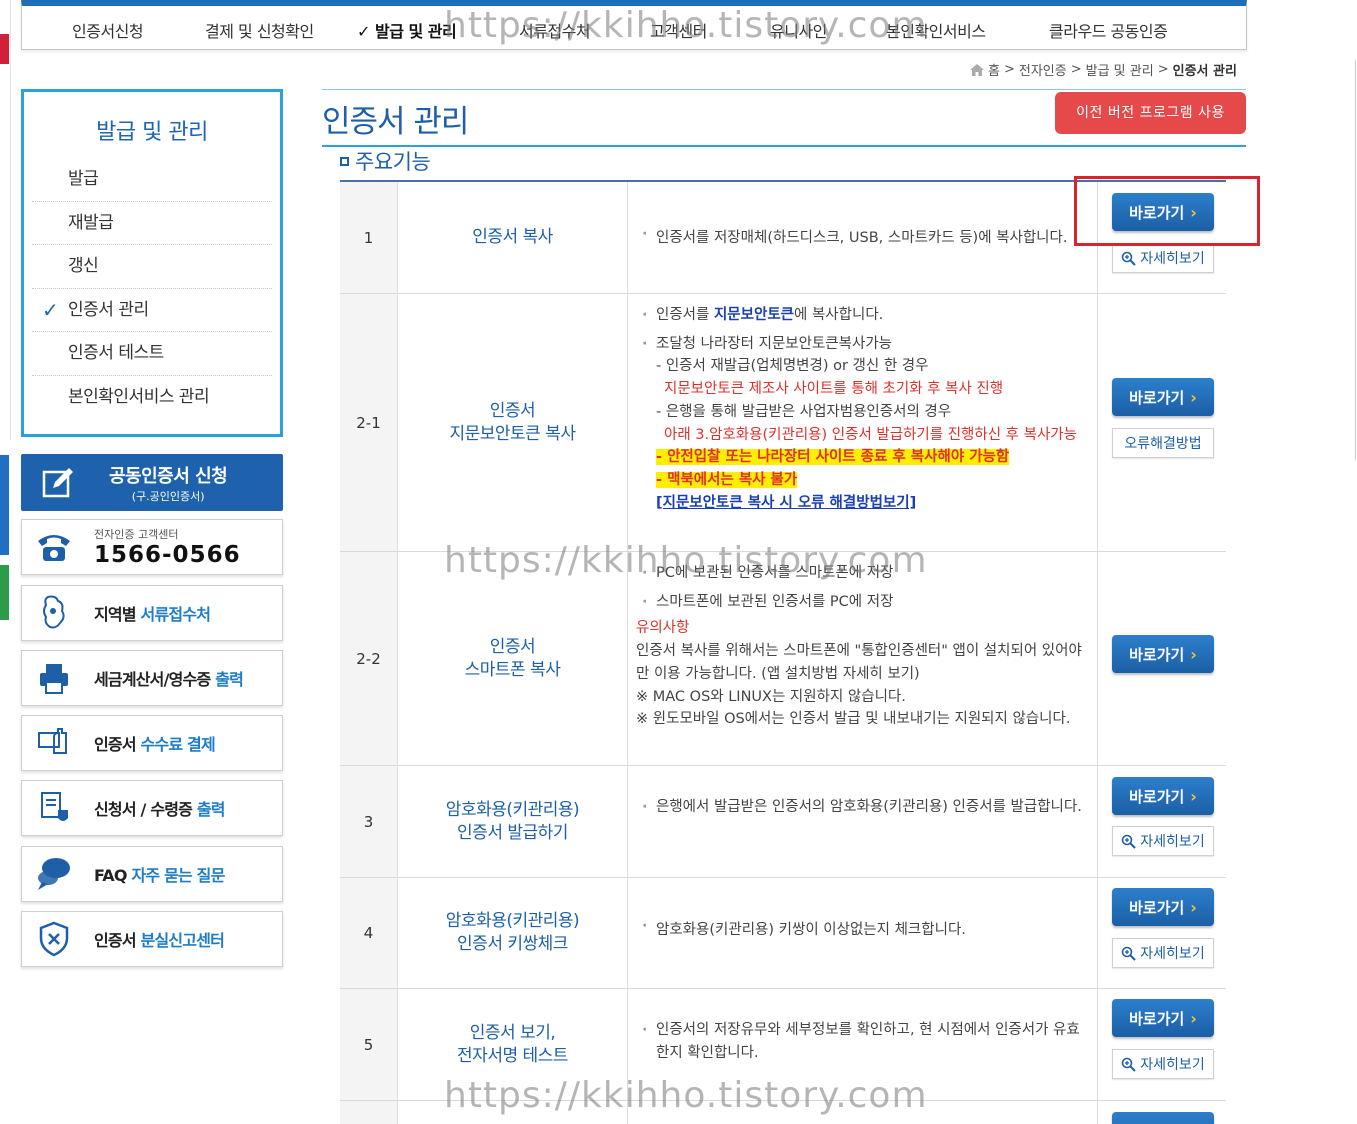  Describe the element at coordinates (175, 614) in the screenshot. I see `quick-link-highlight: 서류접수처` at that location.